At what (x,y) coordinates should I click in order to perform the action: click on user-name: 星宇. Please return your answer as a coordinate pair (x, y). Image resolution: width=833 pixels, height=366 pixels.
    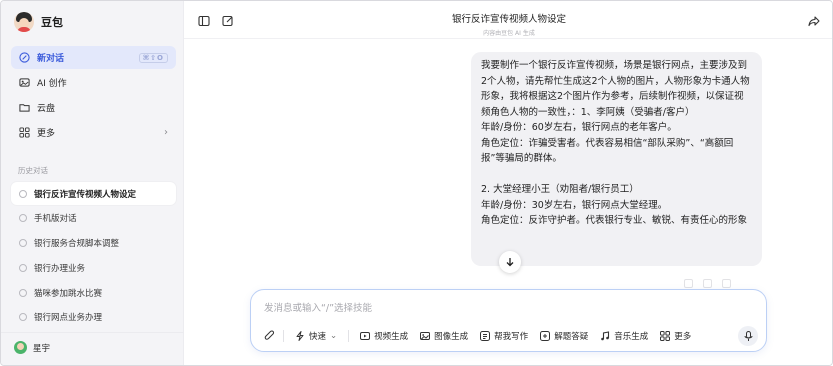
    Looking at the image, I should click on (42, 348).